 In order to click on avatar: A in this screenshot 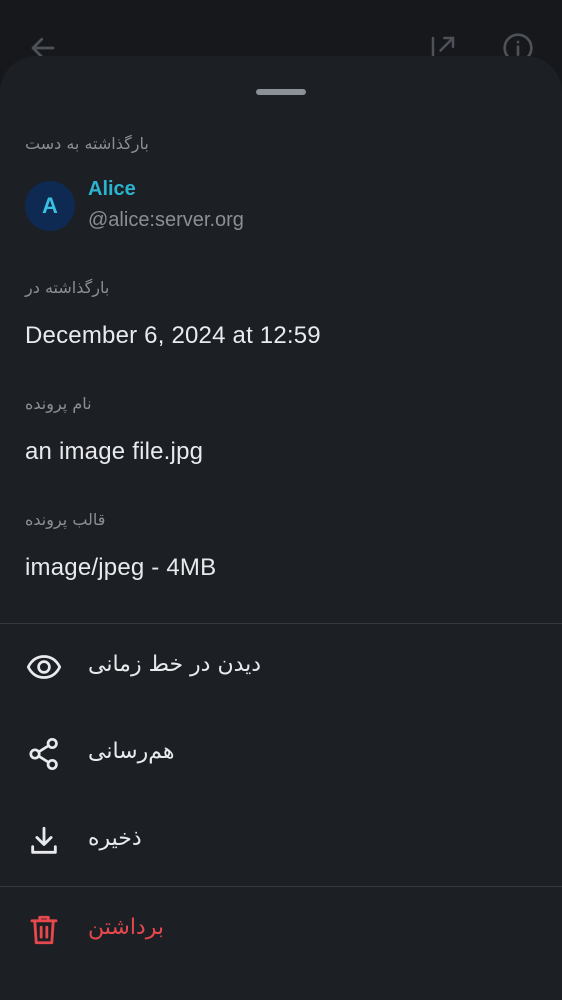, I will do `click(50, 206)`.